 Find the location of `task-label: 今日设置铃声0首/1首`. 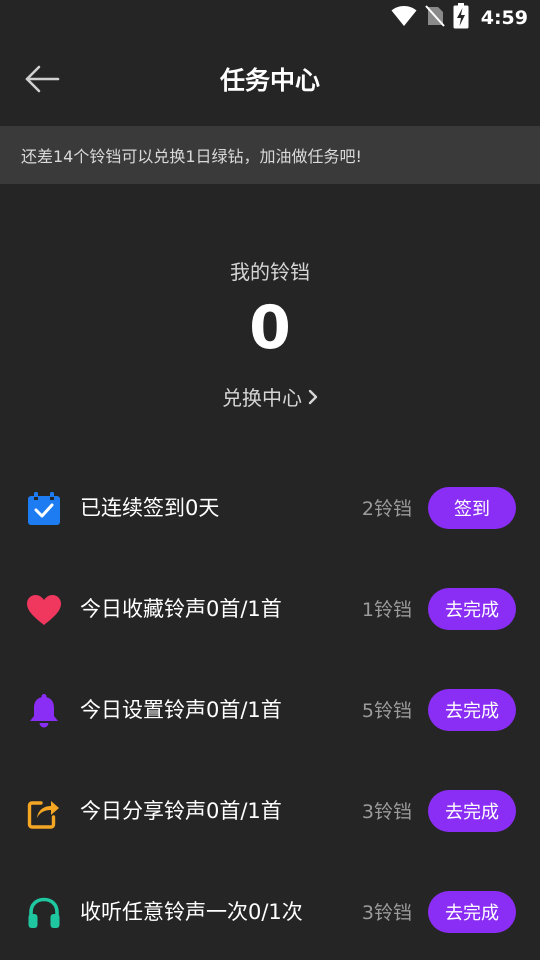

task-label: 今日设置铃声0首/1首 is located at coordinates (181, 710).